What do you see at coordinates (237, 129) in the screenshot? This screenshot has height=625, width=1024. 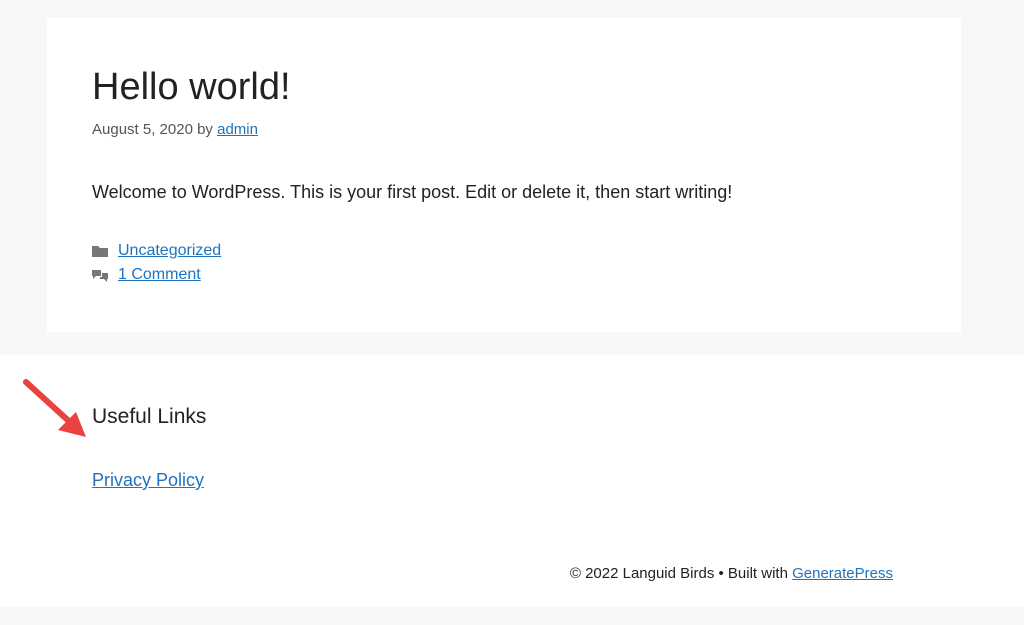 I see `author-link: admin` at bounding box center [237, 129].